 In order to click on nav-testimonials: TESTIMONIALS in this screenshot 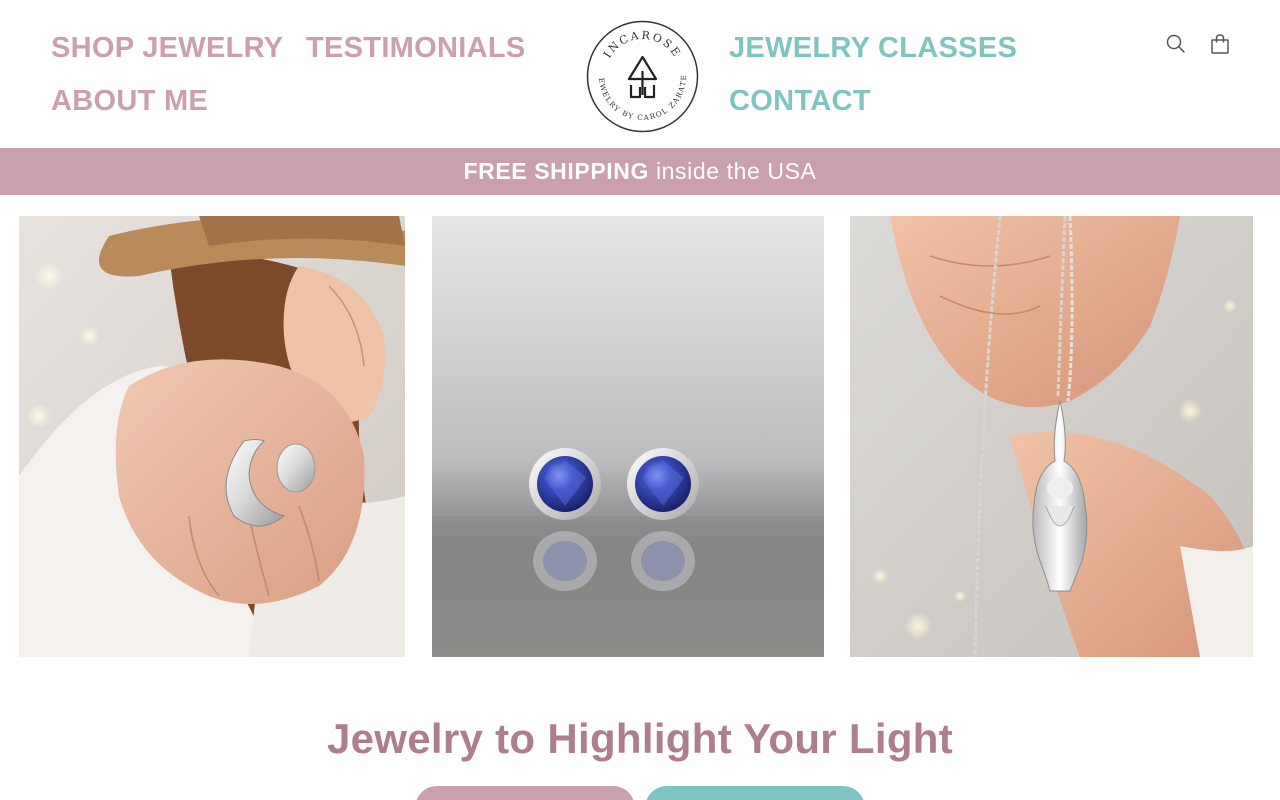, I will do `click(416, 48)`.